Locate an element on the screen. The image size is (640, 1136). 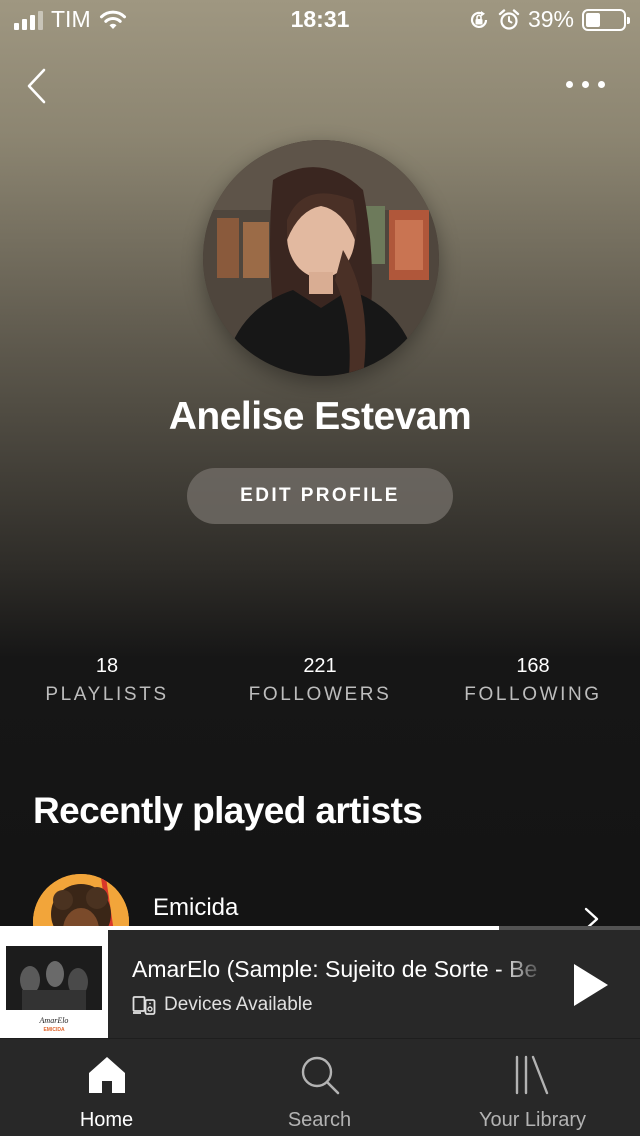
stat-label: FOLLOWING is located at coordinates (533, 694).